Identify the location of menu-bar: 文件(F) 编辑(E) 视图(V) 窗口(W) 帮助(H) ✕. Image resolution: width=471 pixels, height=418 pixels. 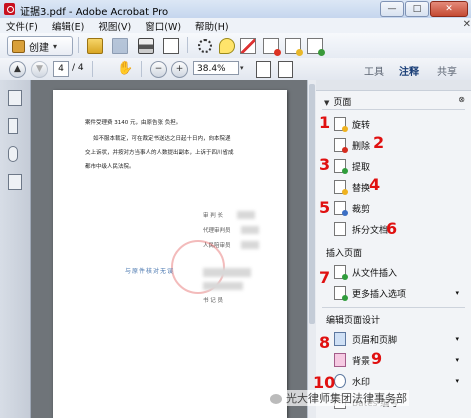
(235, 26).